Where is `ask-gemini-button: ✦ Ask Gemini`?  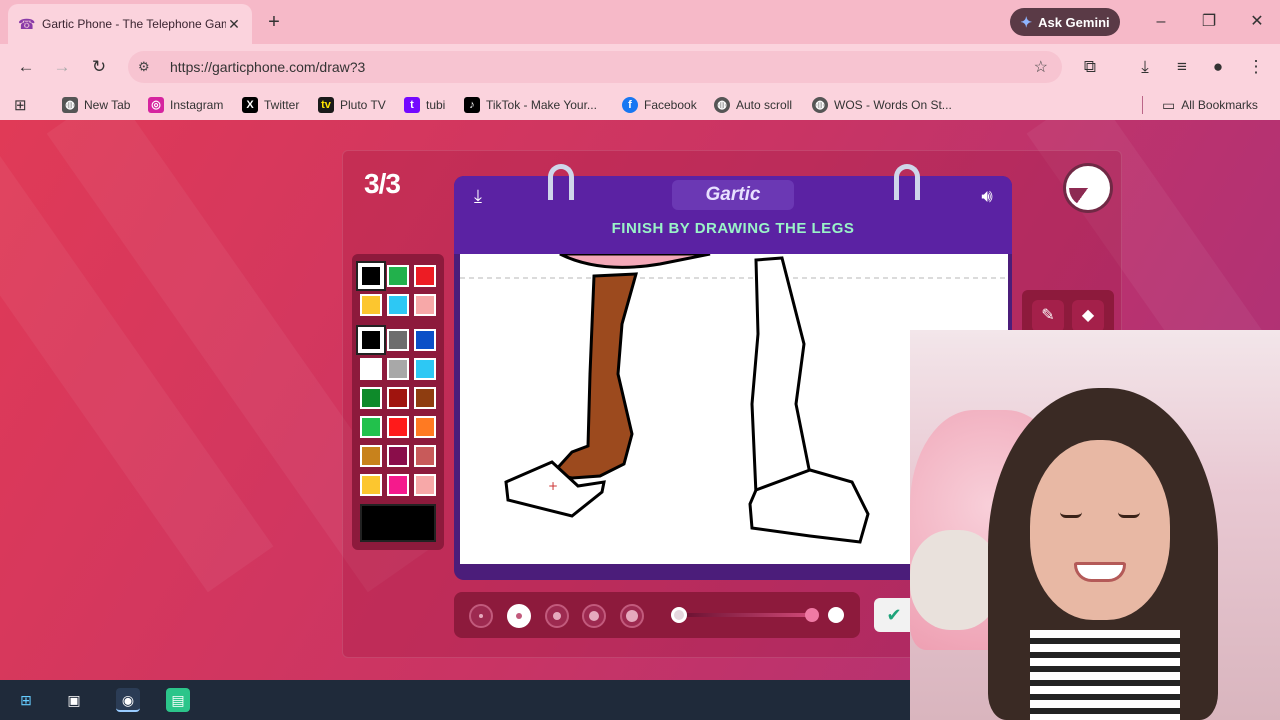 ask-gemini-button: ✦ Ask Gemini is located at coordinates (1065, 22).